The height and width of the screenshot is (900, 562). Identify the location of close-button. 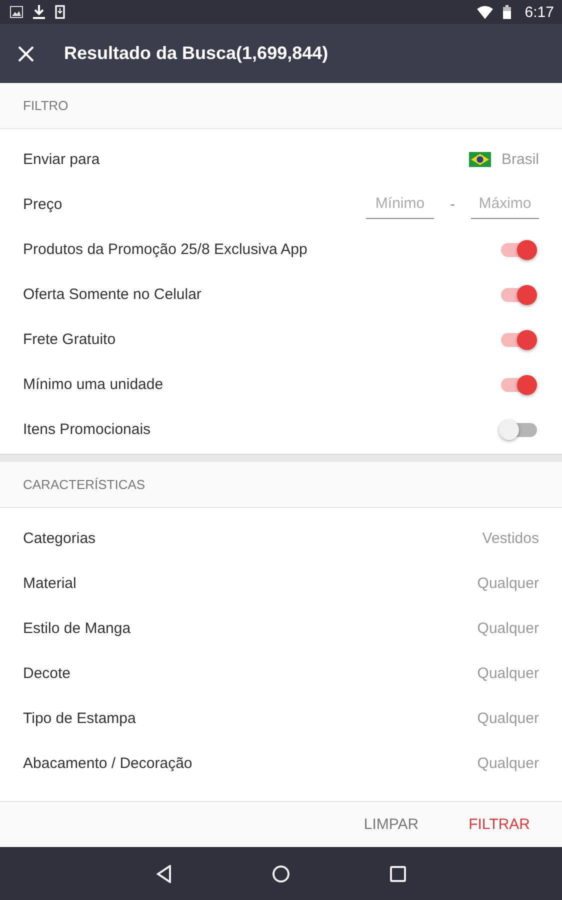
(26, 54).